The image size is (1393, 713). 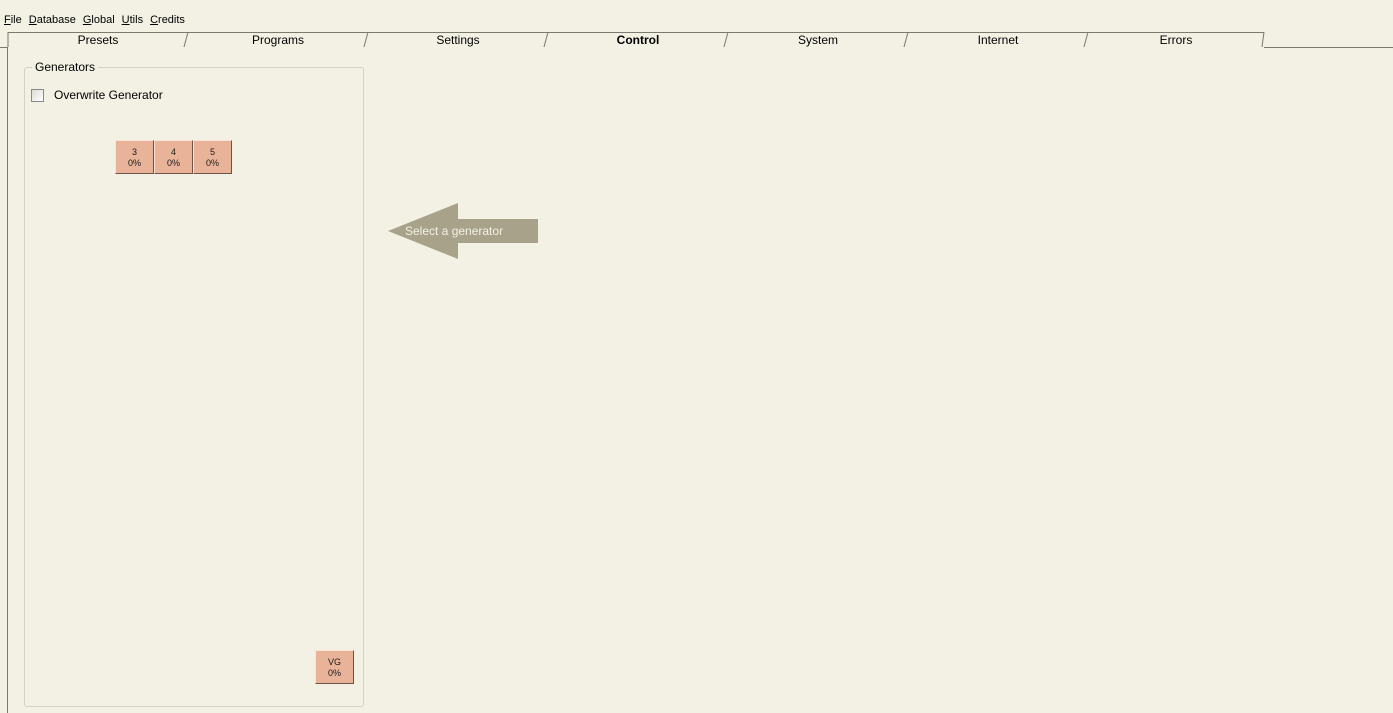 What do you see at coordinates (334, 667) in the screenshot?
I see `virtual-generator-button: VG 0%` at bounding box center [334, 667].